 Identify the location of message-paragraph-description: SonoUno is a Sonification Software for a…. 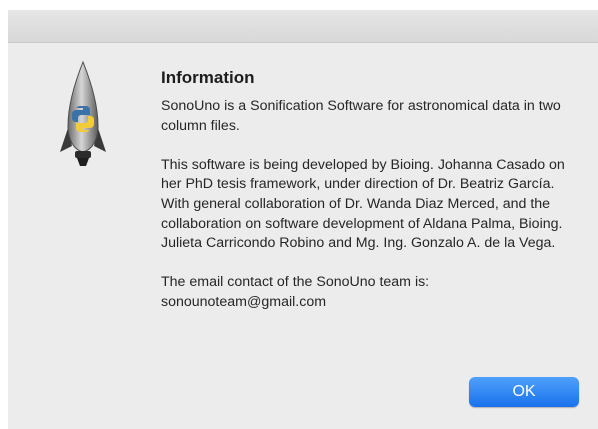
(361, 116).